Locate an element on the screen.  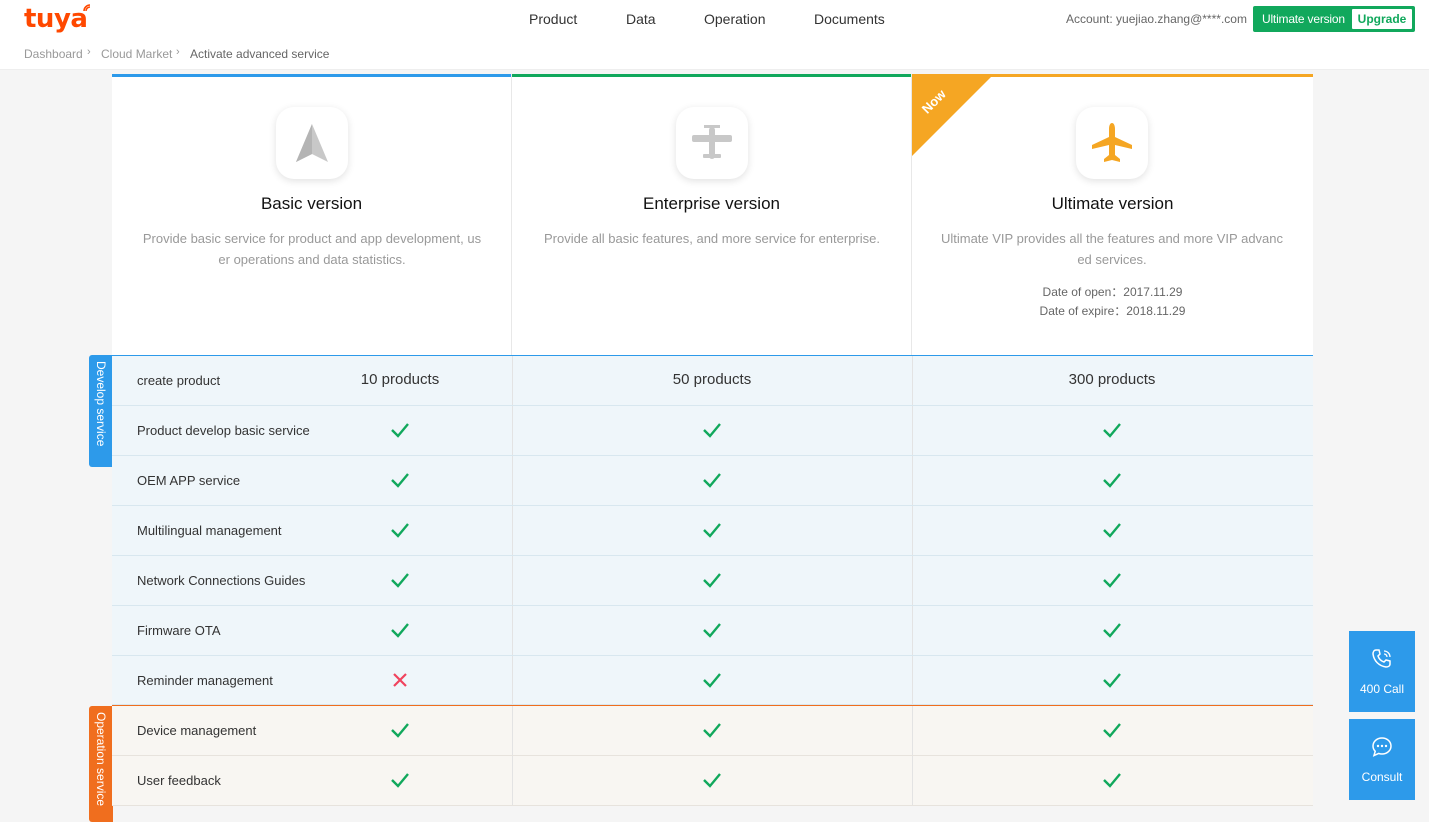
feature-value: 50 products is located at coordinates (712, 379).